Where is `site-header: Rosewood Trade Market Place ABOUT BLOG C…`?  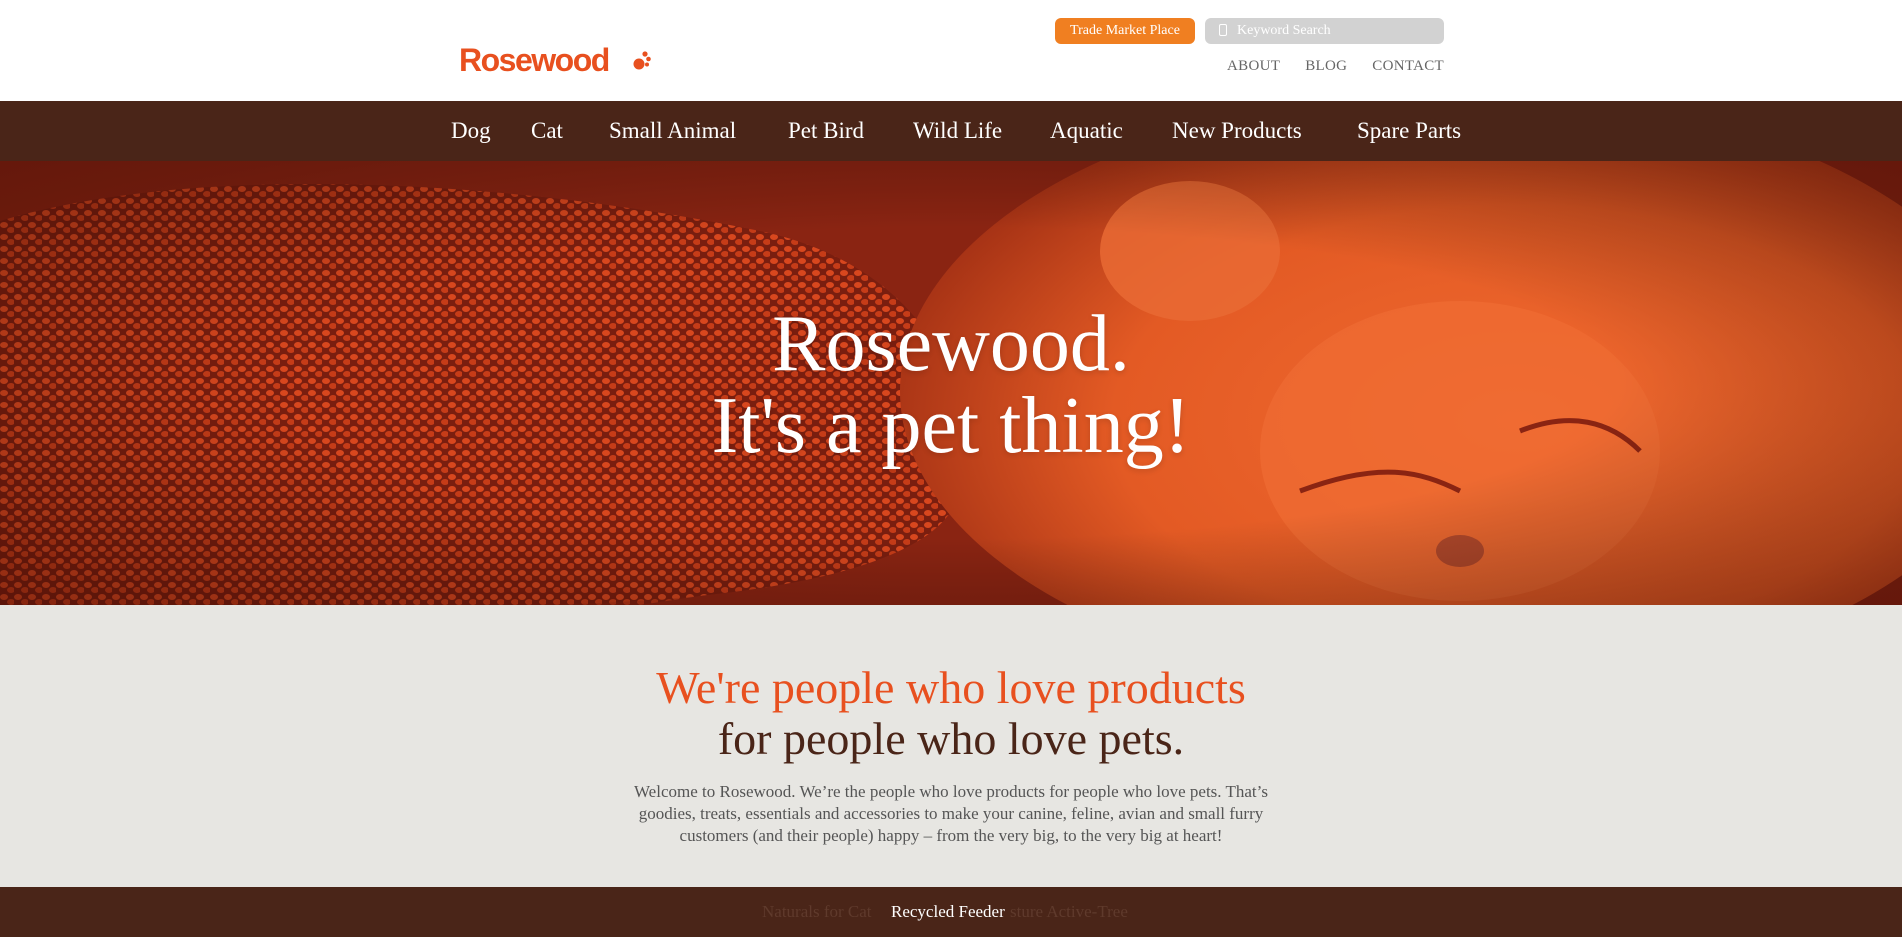 site-header: Rosewood Trade Market Place ABOUT BLOG C… is located at coordinates (951, 50).